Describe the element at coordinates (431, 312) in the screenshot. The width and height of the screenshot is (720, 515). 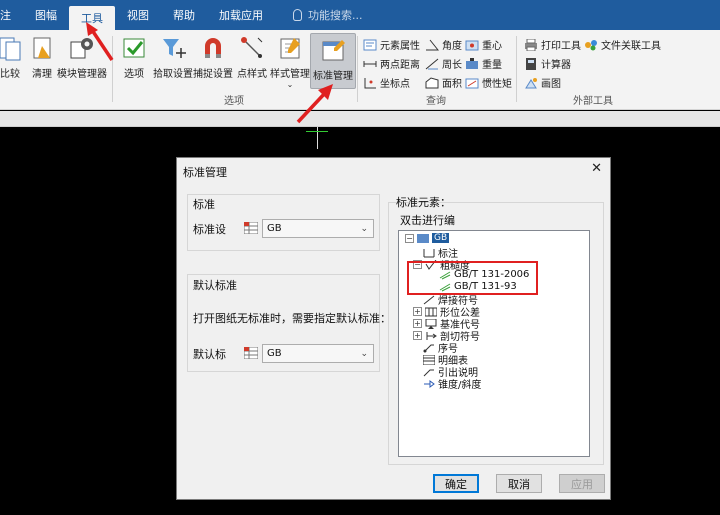
I see `geometric-tolerance-icon` at that location.